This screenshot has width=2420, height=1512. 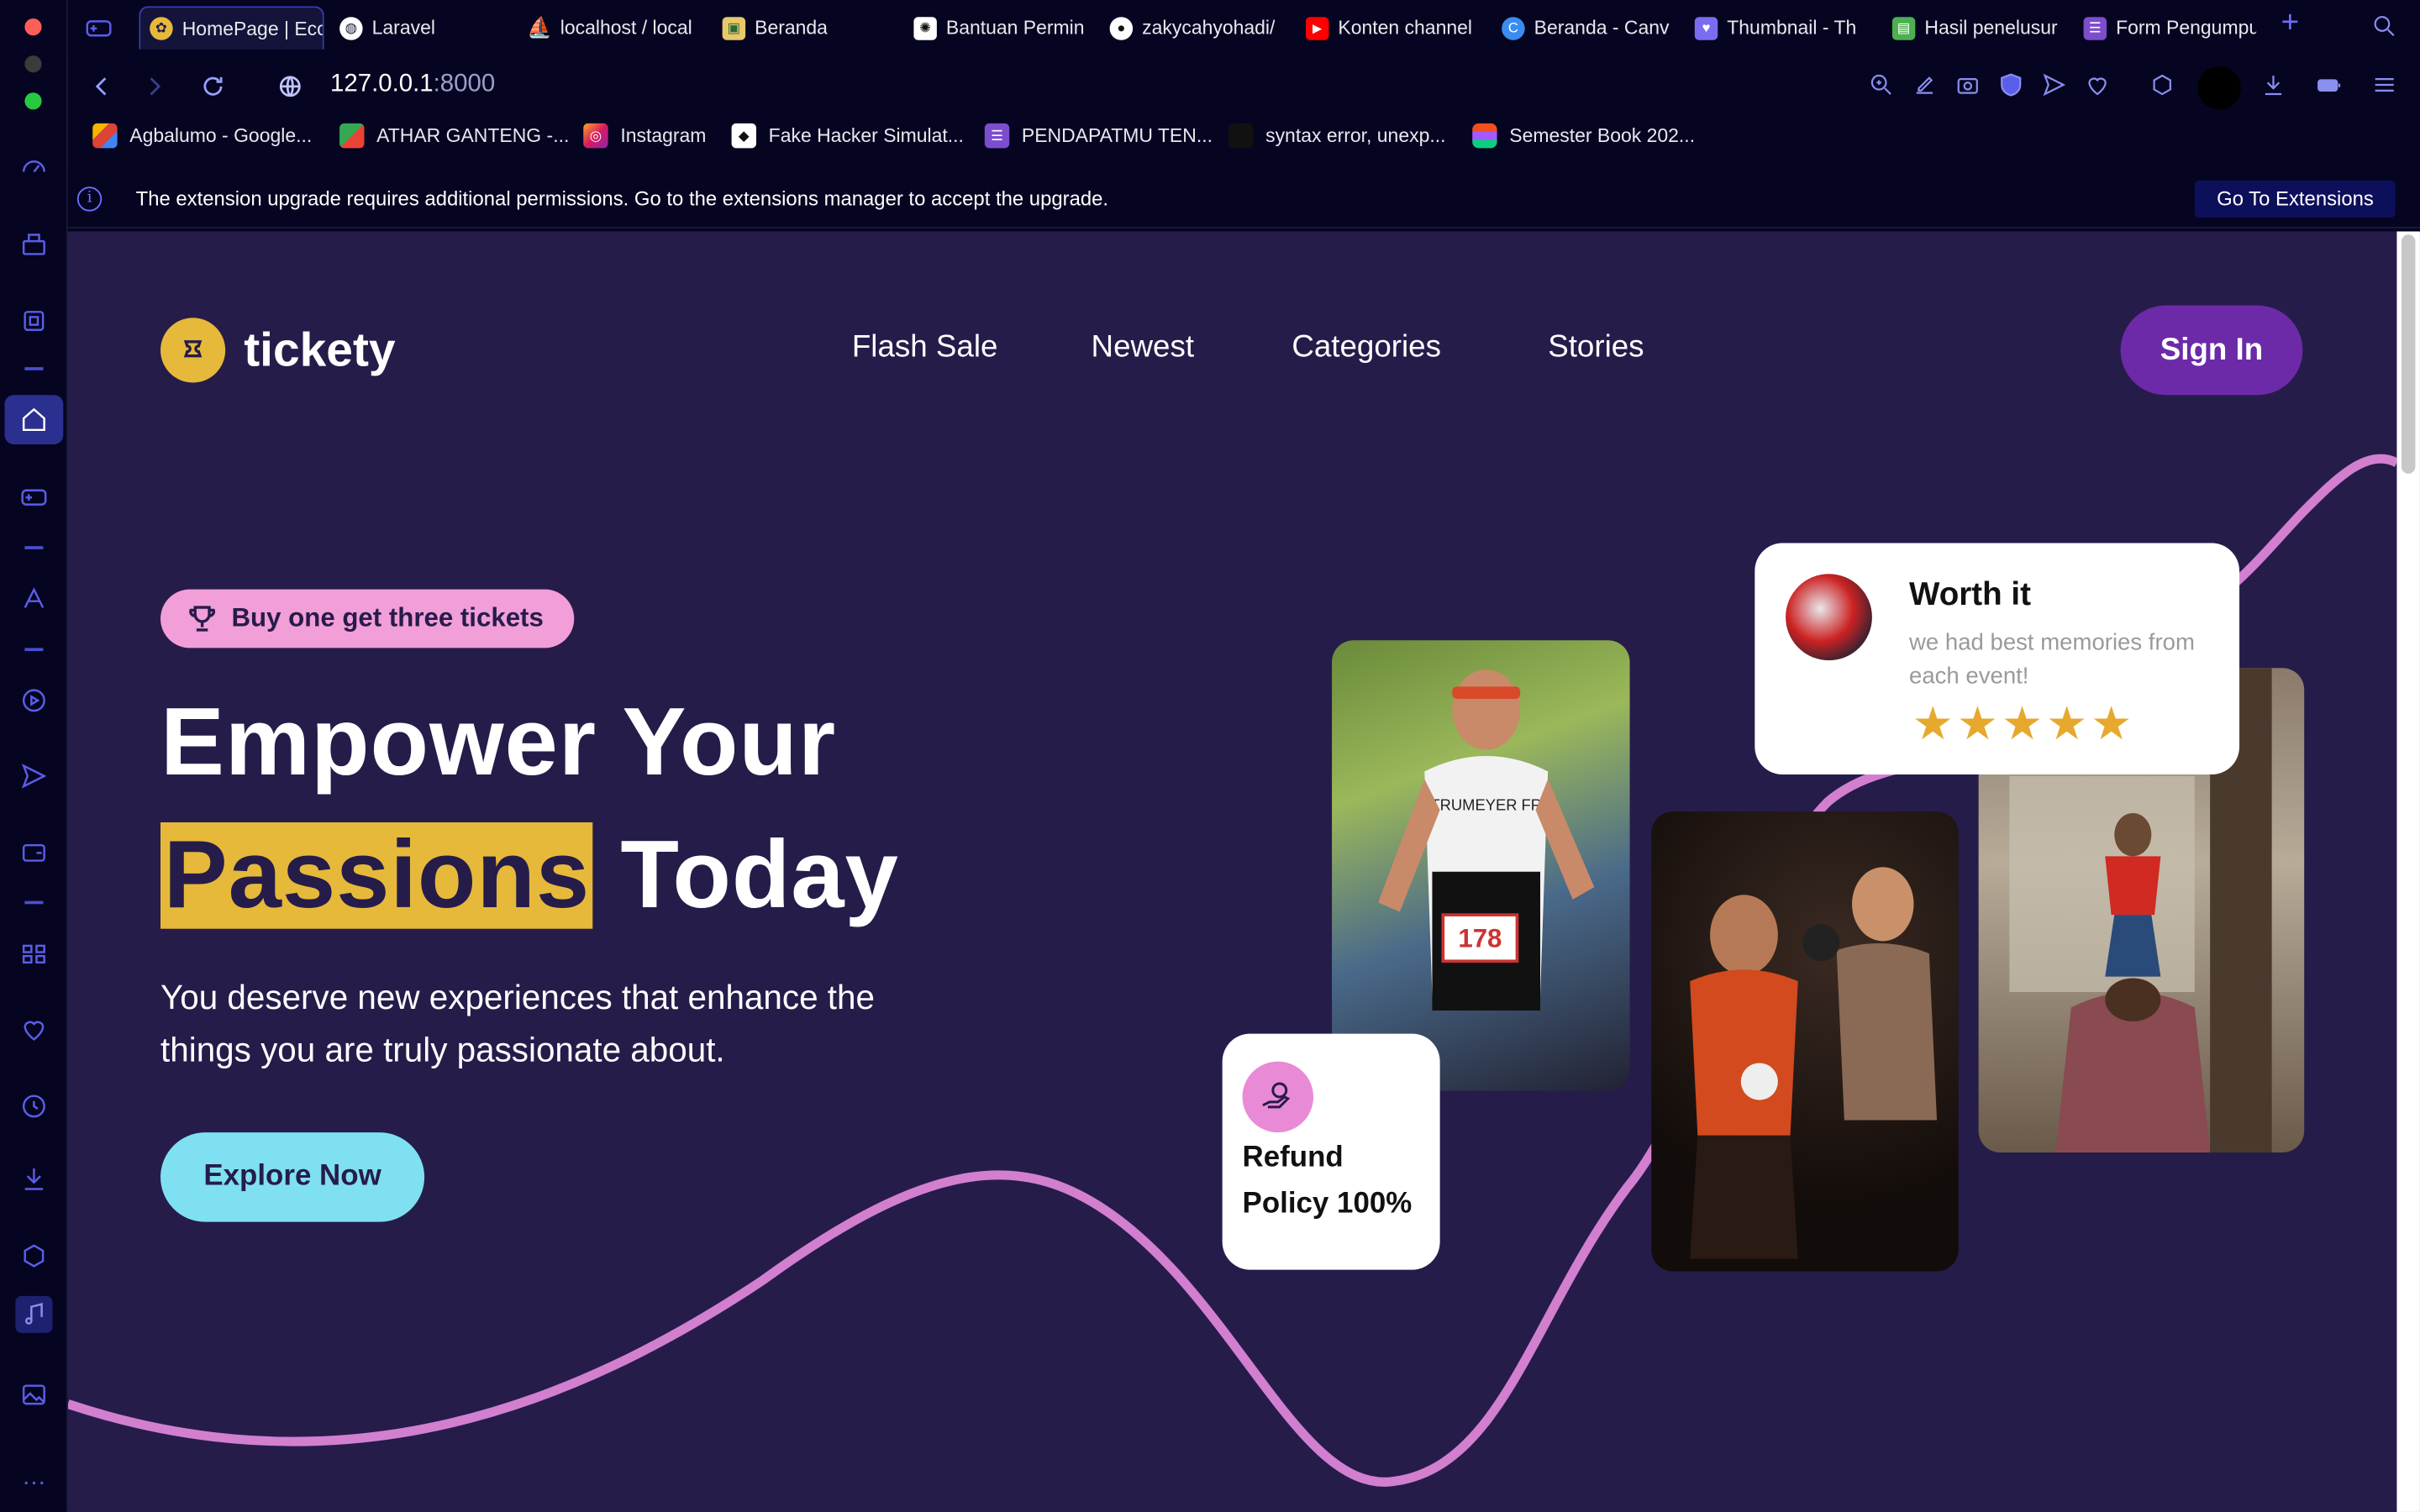 What do you see at coordinates (382, 84) in the screenshot?
I see `url-host: 127.0.0.1` at bounding box center [382, 84].